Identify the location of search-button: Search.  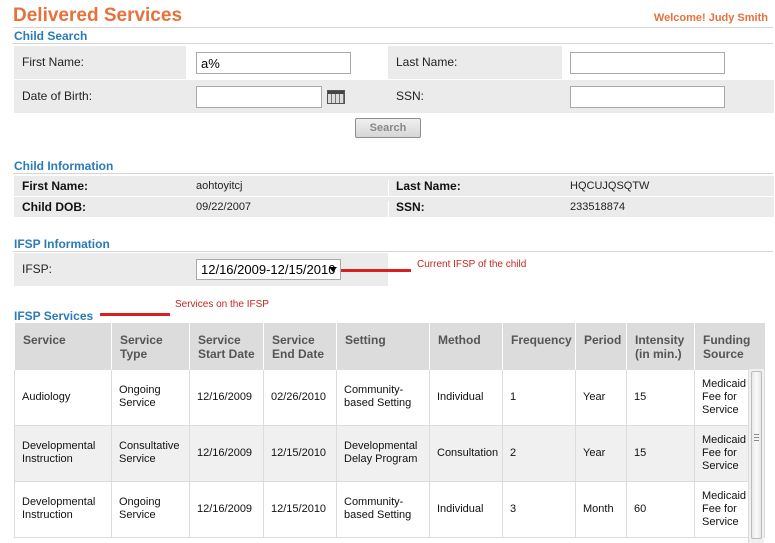
(388, 128).